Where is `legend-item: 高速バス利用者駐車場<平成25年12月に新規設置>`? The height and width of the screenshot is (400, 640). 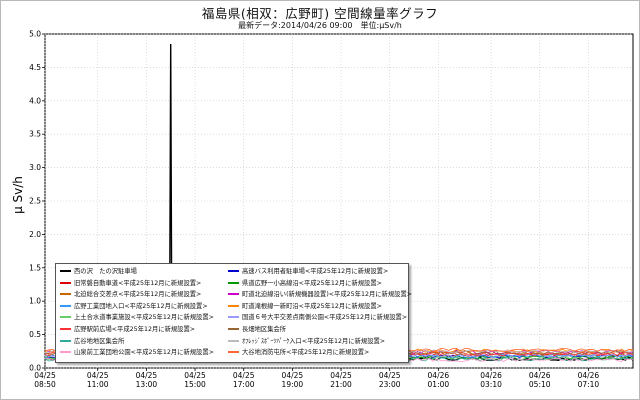 legend-item: 高速バス利用者駐車場<平成25年12月に新規設置> is located at coordinates (308, 271).